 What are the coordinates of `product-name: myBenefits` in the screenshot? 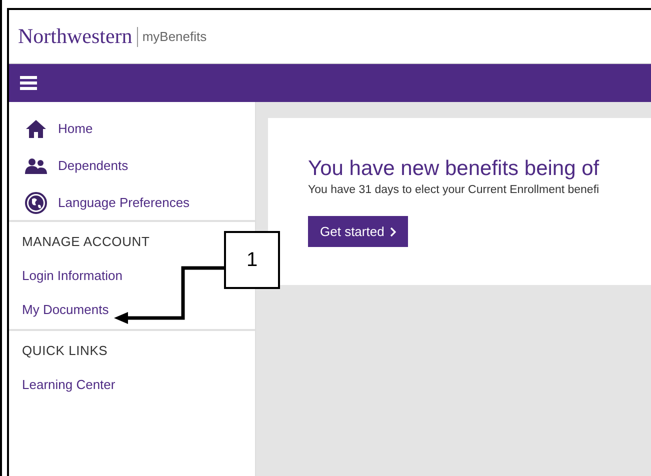 It's located at (174, 36).